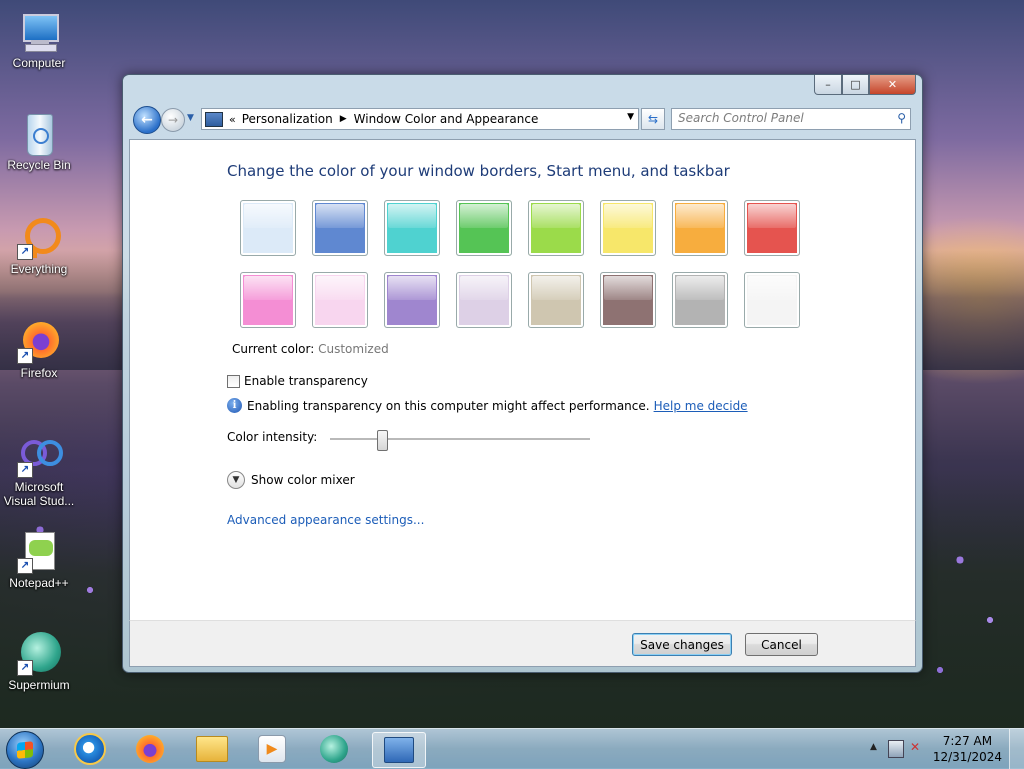  I want to click on desktop-icon-everything: ↗ Everything, so click(39, 246).